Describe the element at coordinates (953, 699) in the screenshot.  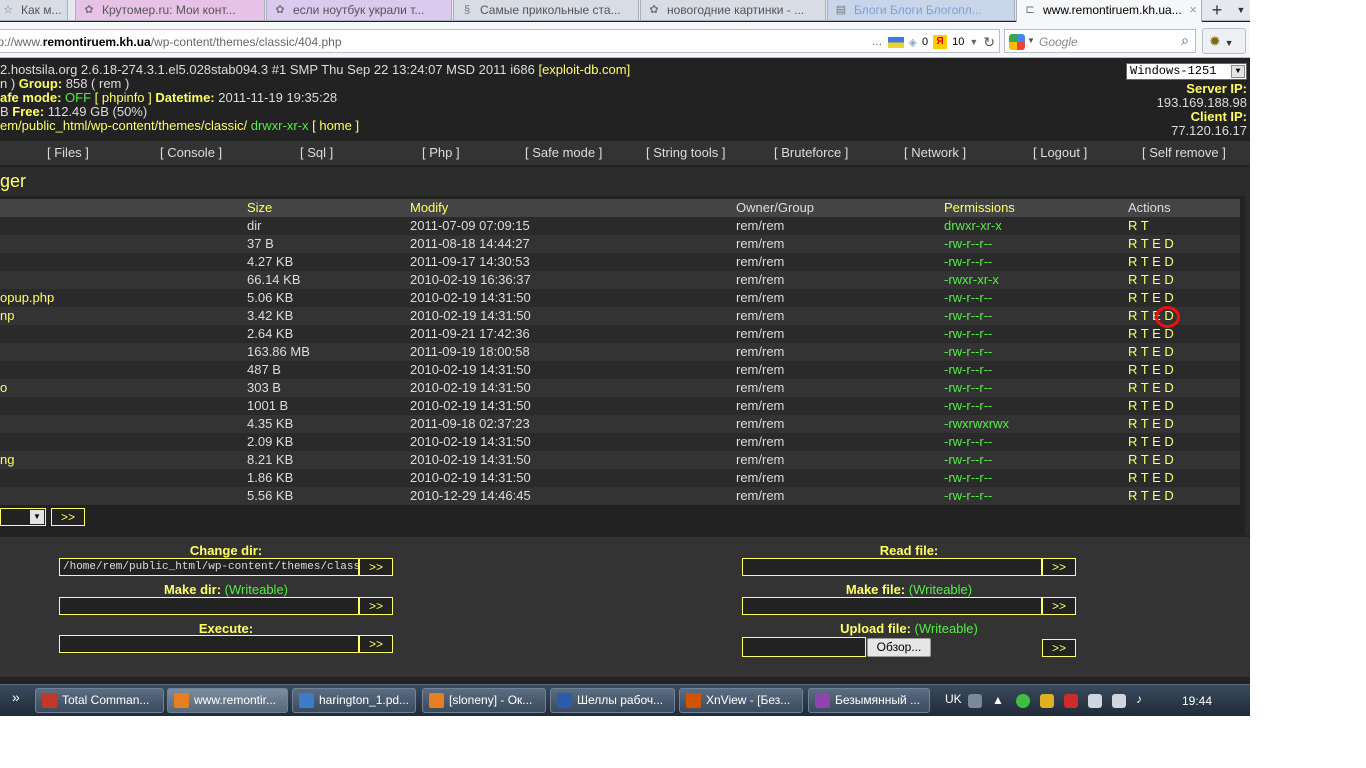
I see `language-indicator: UK` at that location.